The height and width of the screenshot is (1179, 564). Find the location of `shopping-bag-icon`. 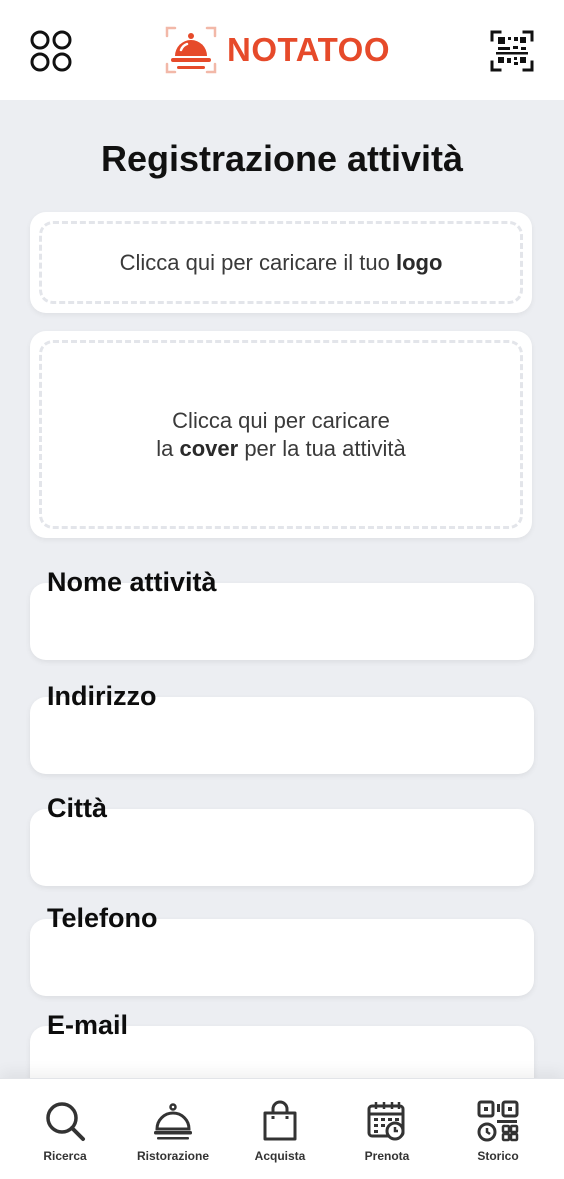

shopping-bag-icon is located at coordinates (280, 1120).